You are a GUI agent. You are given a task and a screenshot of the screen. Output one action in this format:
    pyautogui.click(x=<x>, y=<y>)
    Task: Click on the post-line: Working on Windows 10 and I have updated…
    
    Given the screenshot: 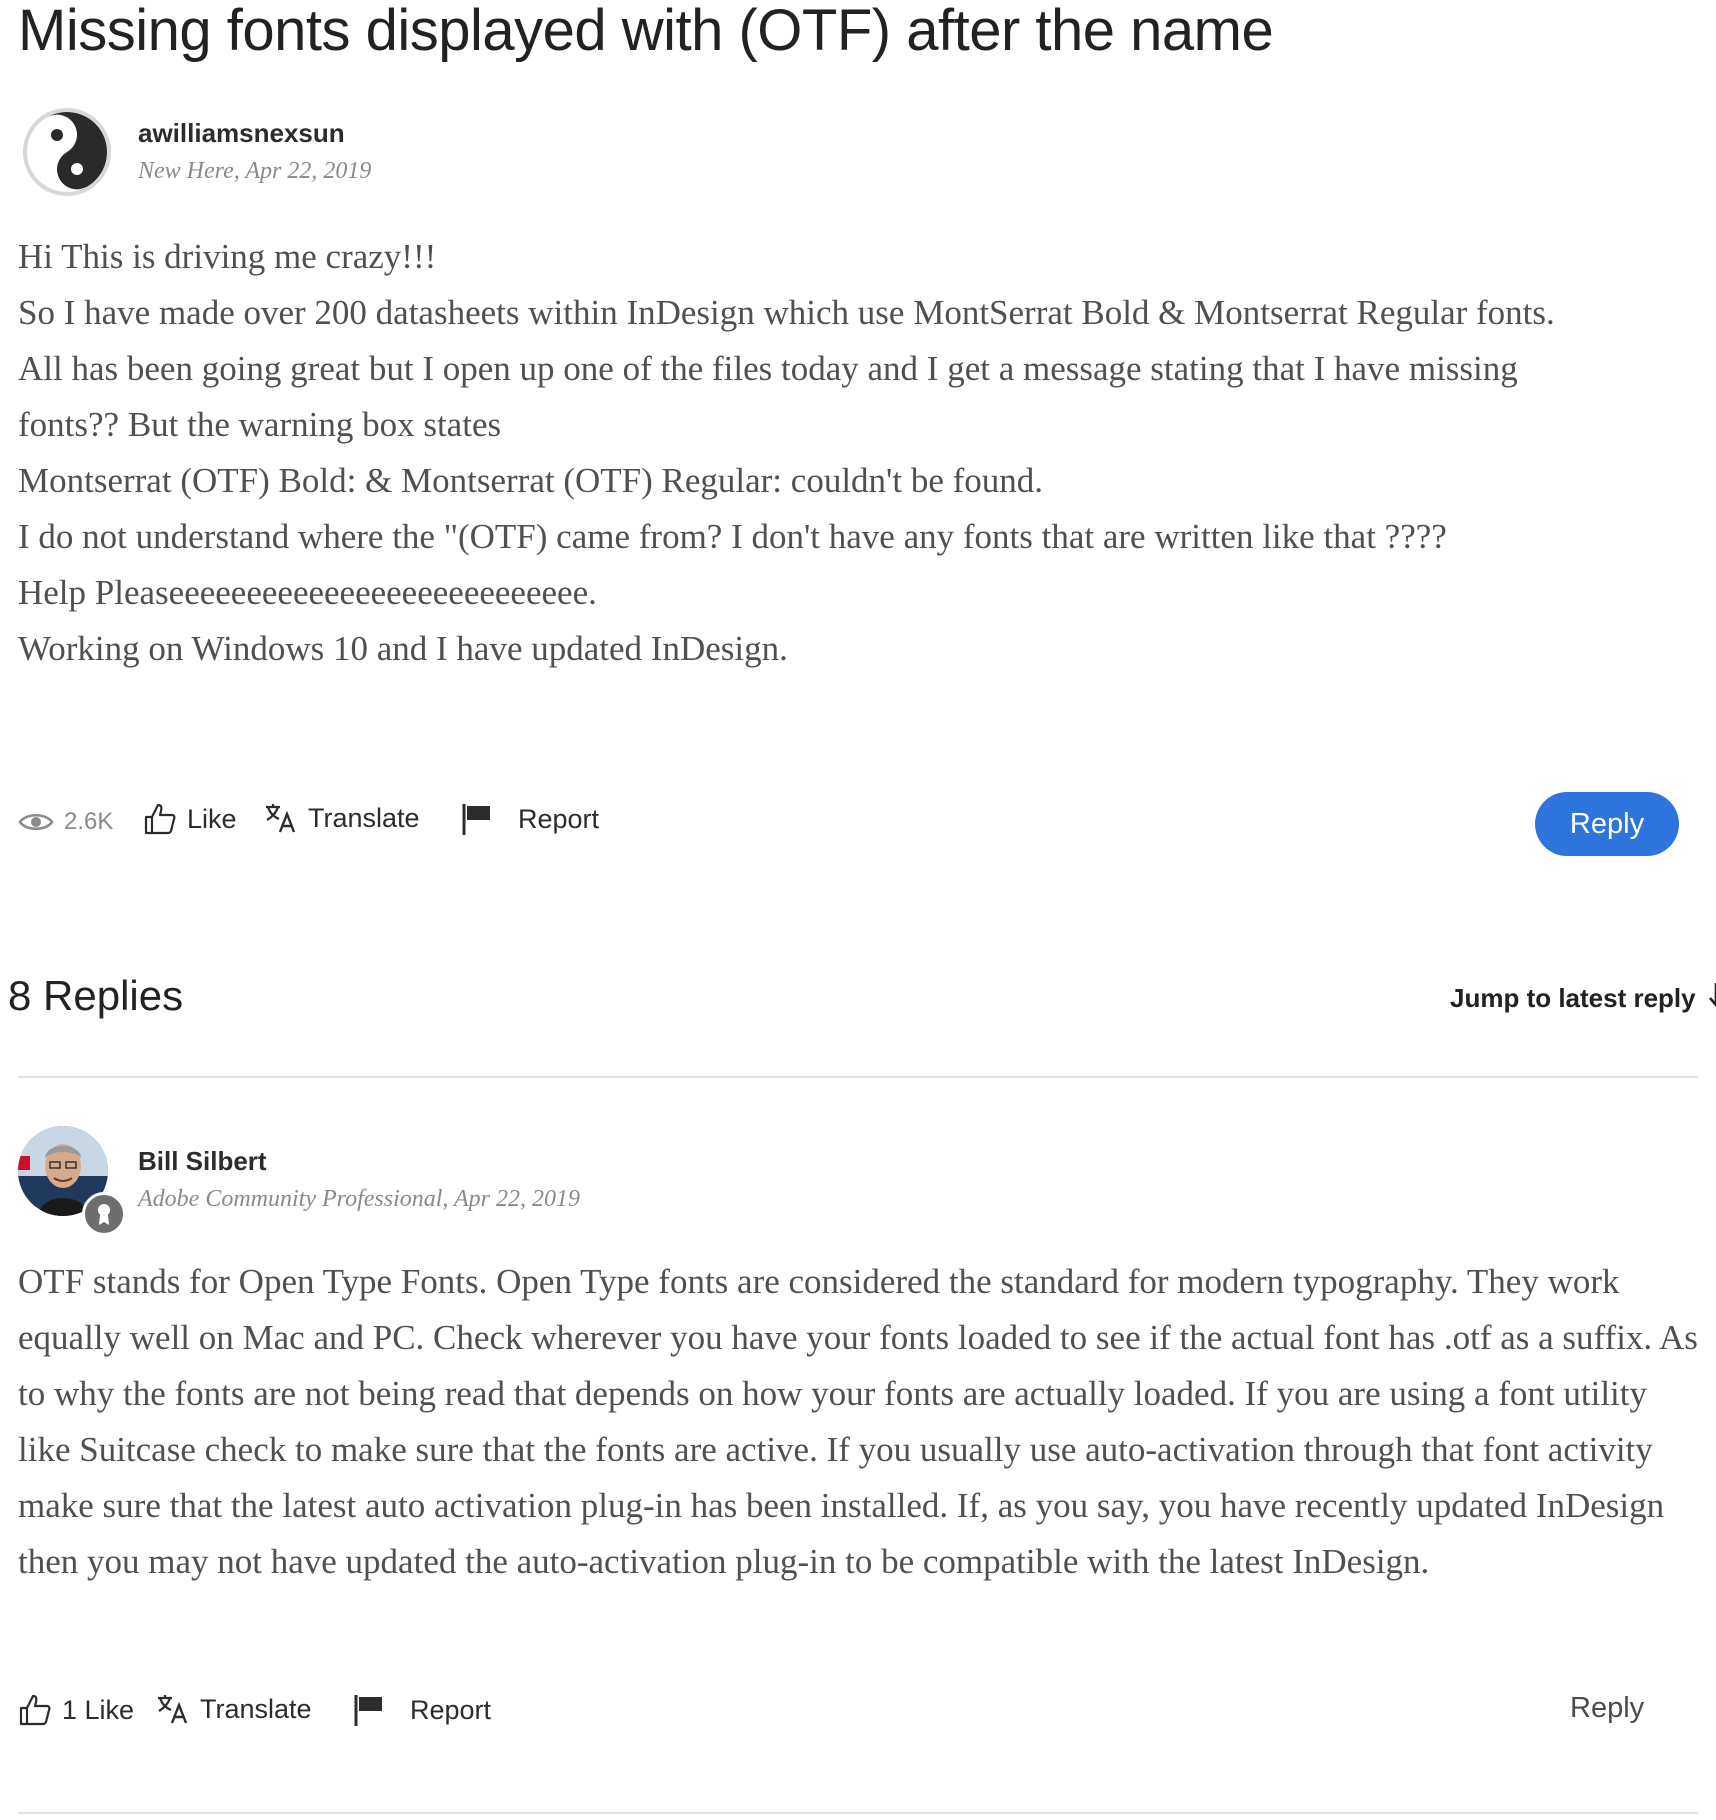 What is the action you would take?
    pyautogui.click(x=403, y=648)
    